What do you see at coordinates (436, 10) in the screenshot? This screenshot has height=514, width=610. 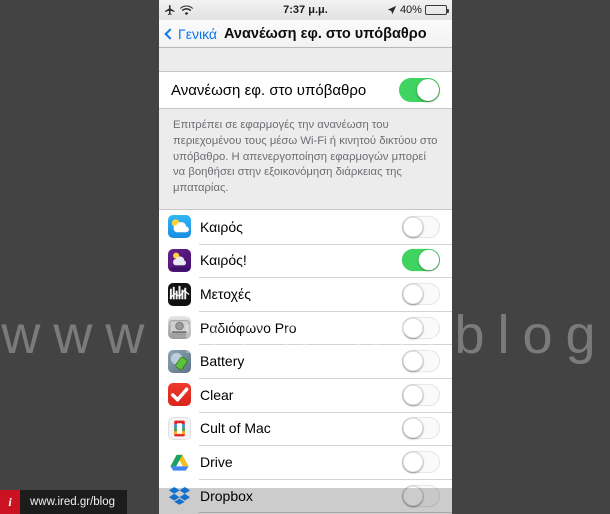 I see `battery-icon` at bounding box center [436, 10].